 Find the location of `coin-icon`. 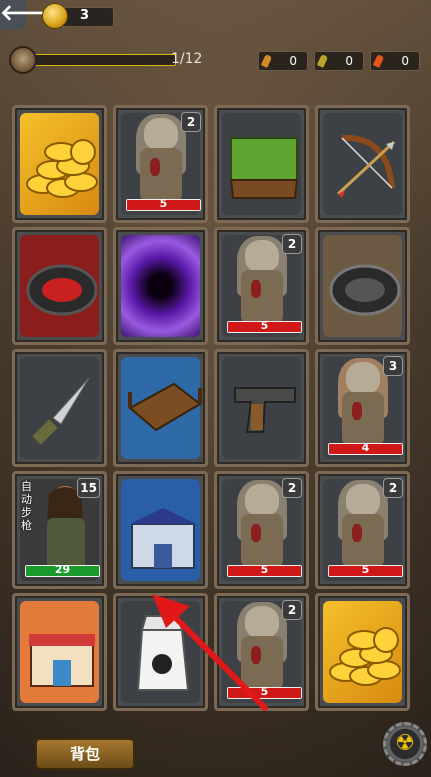

coin-icon is located at coordinates (55, 16).